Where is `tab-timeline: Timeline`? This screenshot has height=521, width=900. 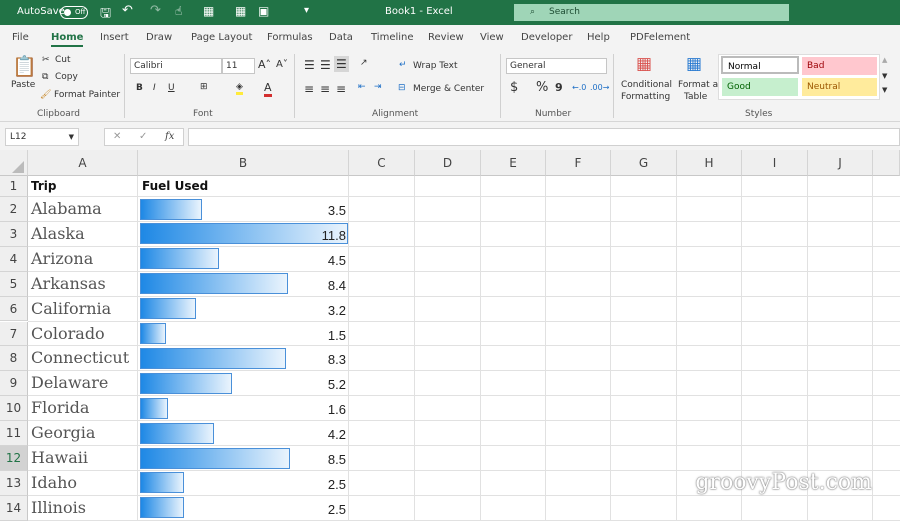 tab-timeline: Timeline is located at coordinates (392, 37).